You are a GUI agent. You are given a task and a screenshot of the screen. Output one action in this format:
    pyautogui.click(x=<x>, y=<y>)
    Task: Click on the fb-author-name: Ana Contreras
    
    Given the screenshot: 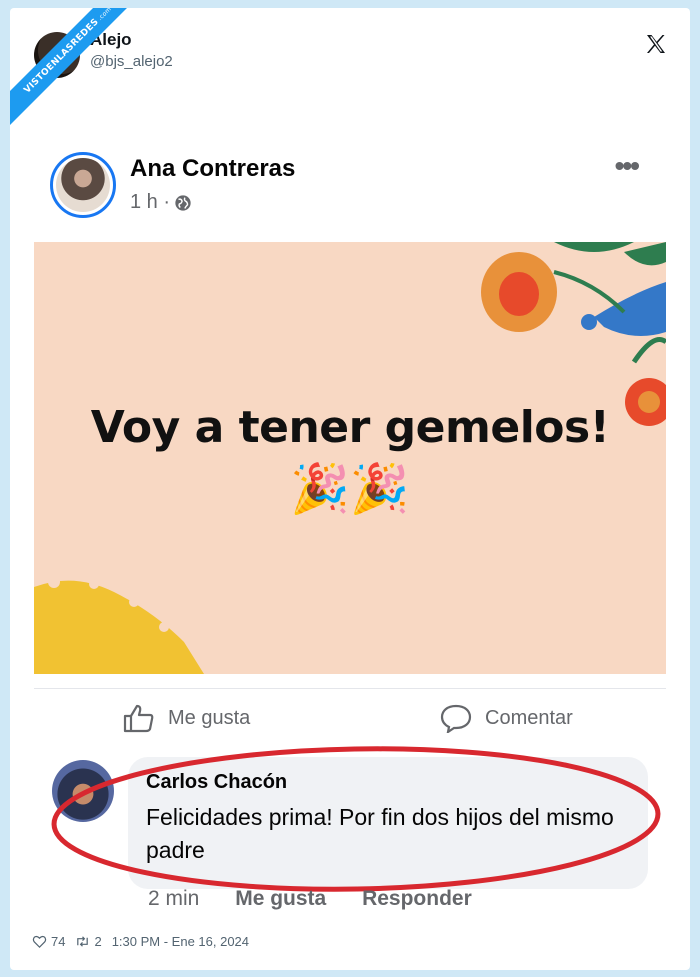 What is the action you would take?
    pyautogui.click(x=212, y=169)
    